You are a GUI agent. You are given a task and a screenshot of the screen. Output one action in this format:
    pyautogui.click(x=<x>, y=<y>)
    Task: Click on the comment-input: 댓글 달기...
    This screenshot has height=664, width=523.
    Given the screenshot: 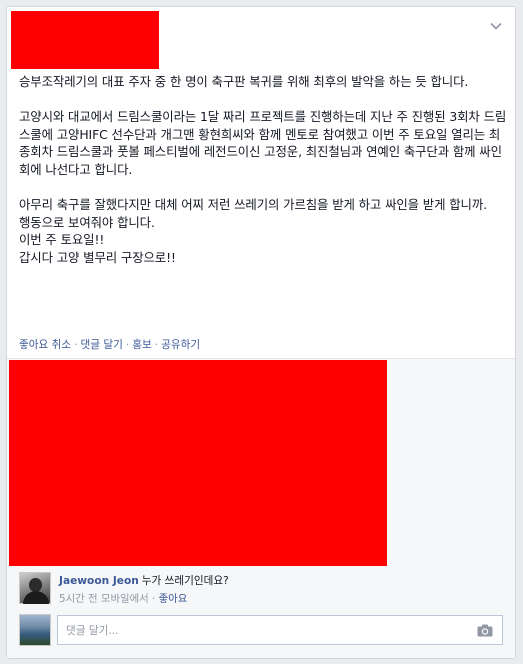 What is the action you would take?
    pyautogui.click(x=280, y=630)
    